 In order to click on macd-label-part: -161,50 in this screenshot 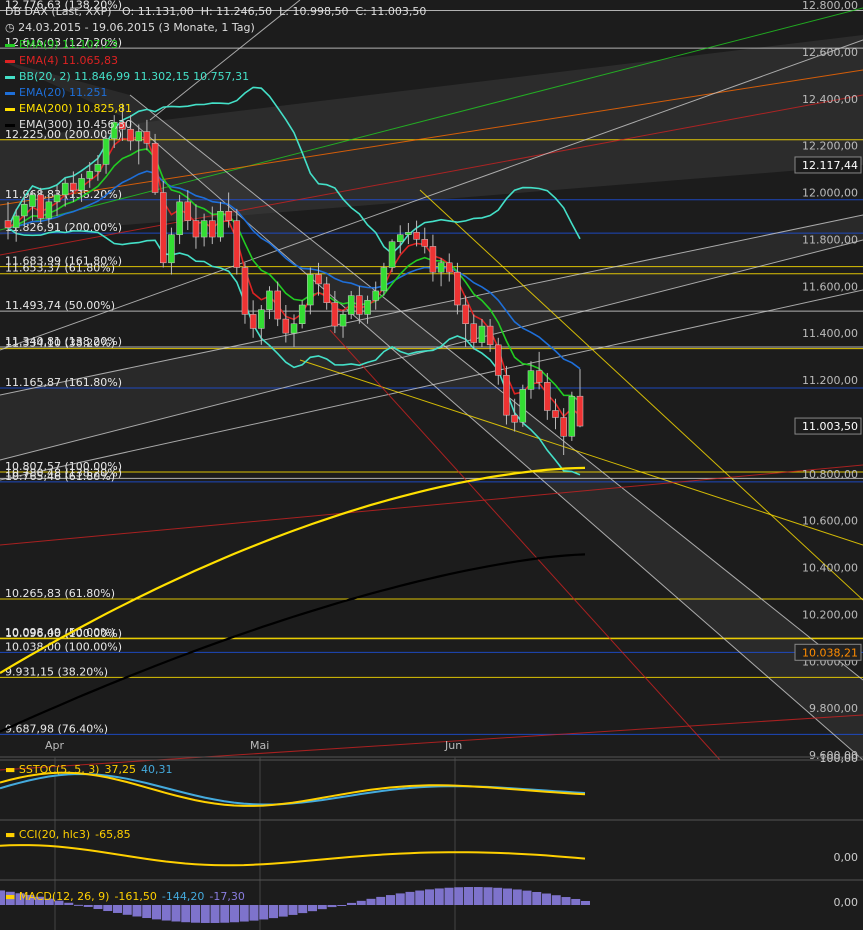, I will do `click(135, 896)`.